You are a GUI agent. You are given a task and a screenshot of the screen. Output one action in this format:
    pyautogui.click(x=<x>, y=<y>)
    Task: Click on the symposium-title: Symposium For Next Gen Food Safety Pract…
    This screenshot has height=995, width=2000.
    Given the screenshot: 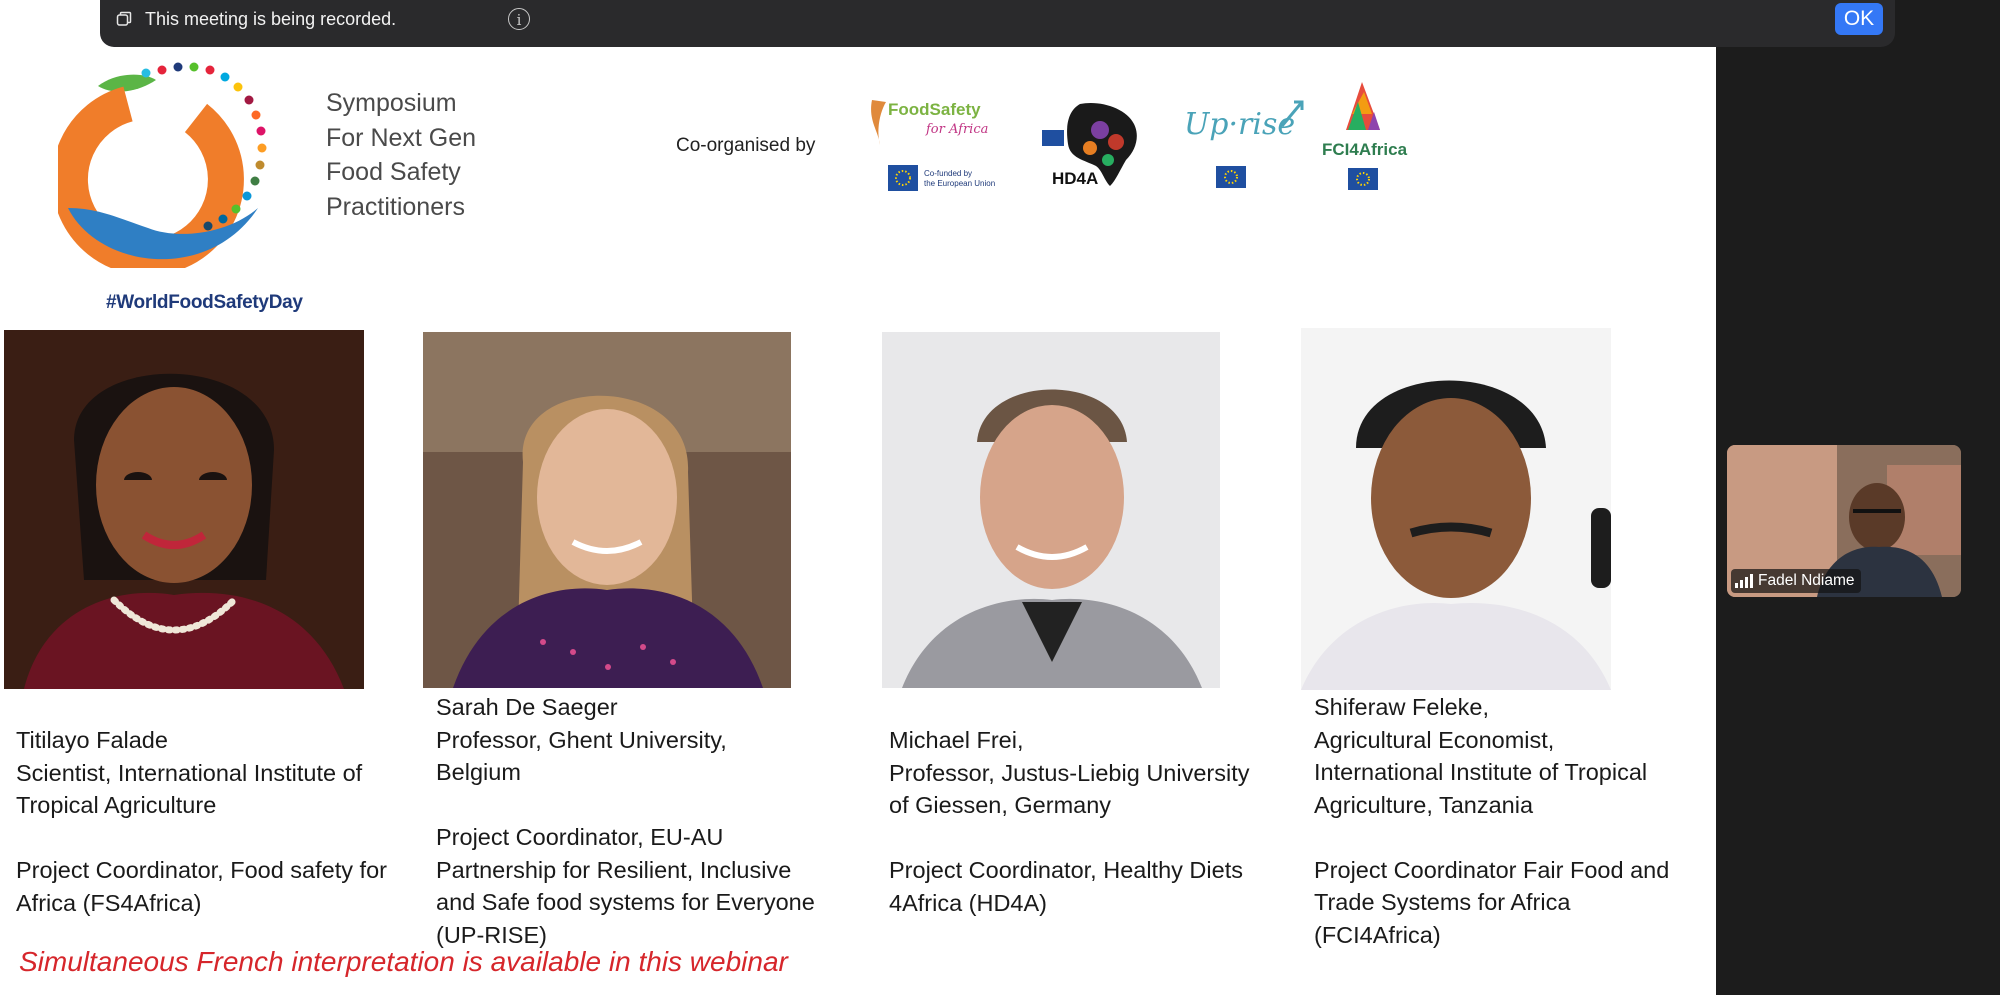 What is the action you would take?
    pyautogui.click(x=401, y=155)
    